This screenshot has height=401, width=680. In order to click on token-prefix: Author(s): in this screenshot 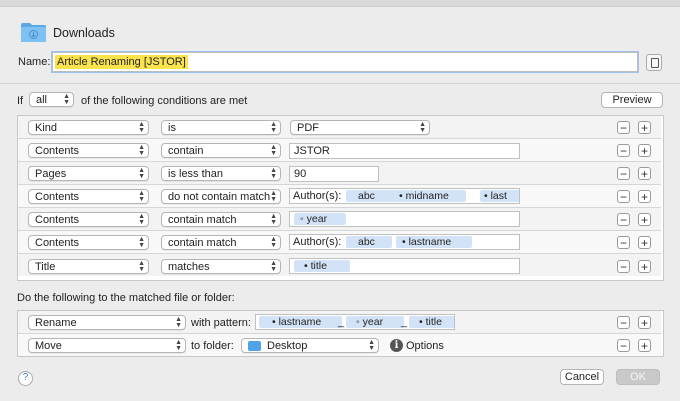, I will do `click(317, 196)`.